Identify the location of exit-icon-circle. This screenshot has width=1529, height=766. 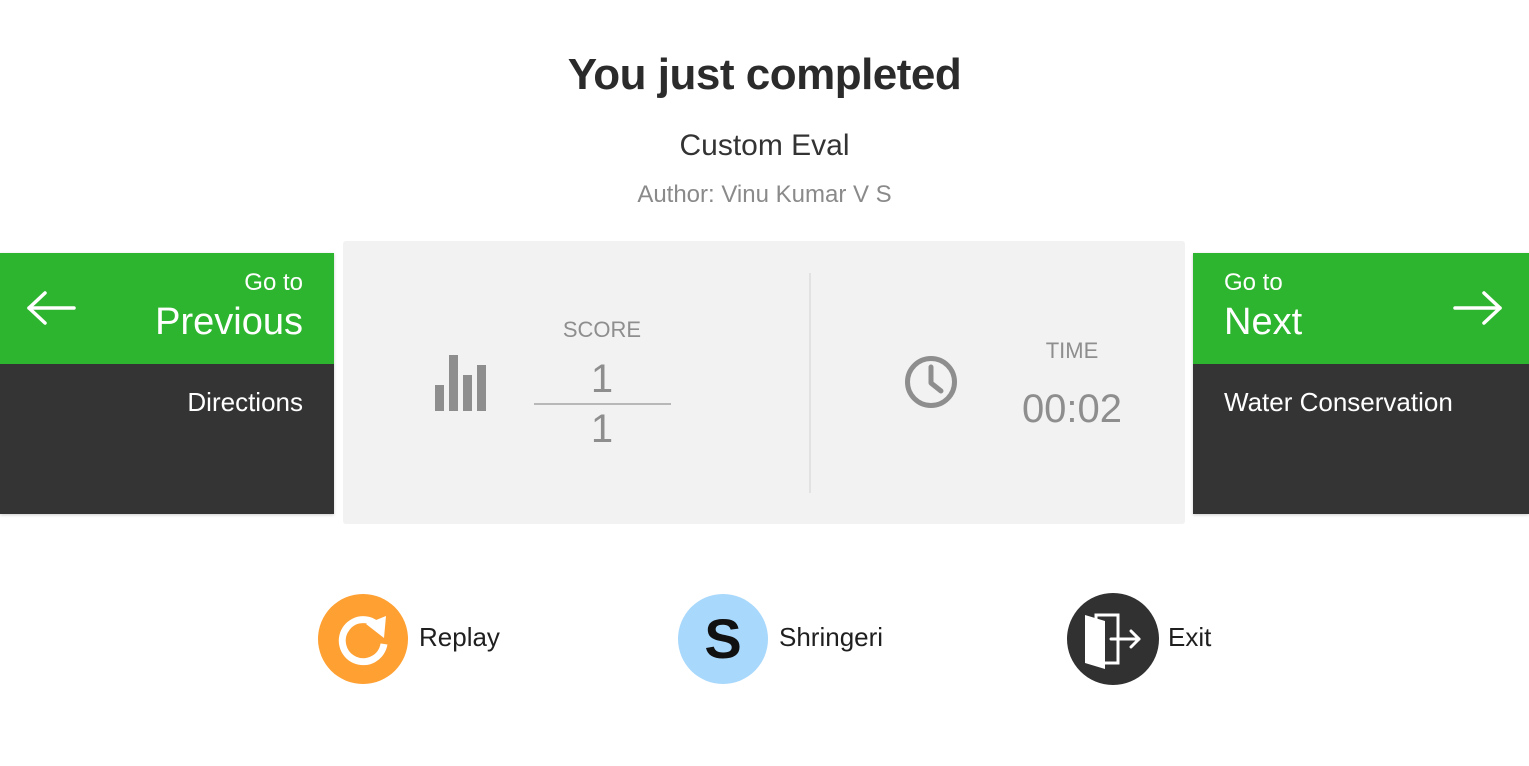
(1113, 639).